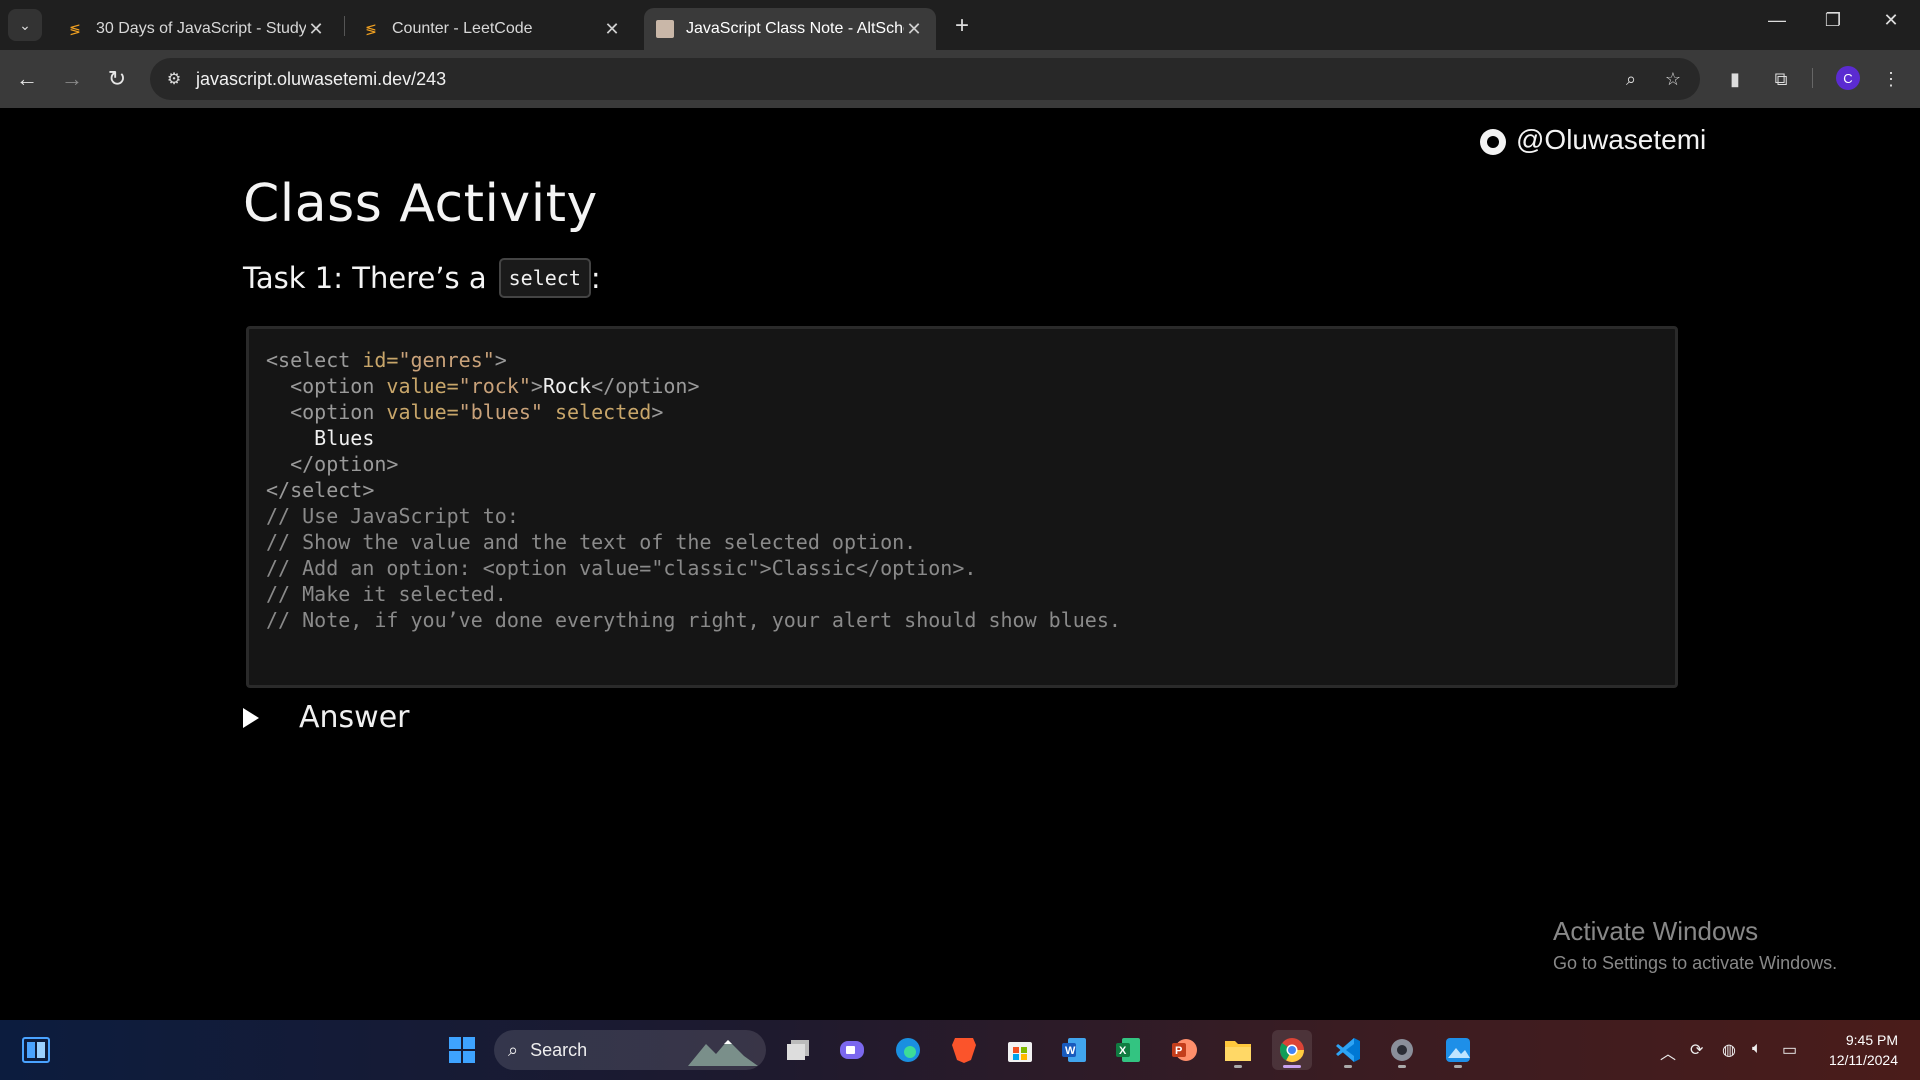  Describe the element at coordinates (1348, 1066) in the screenshot. I see `running-indicator` at that location.